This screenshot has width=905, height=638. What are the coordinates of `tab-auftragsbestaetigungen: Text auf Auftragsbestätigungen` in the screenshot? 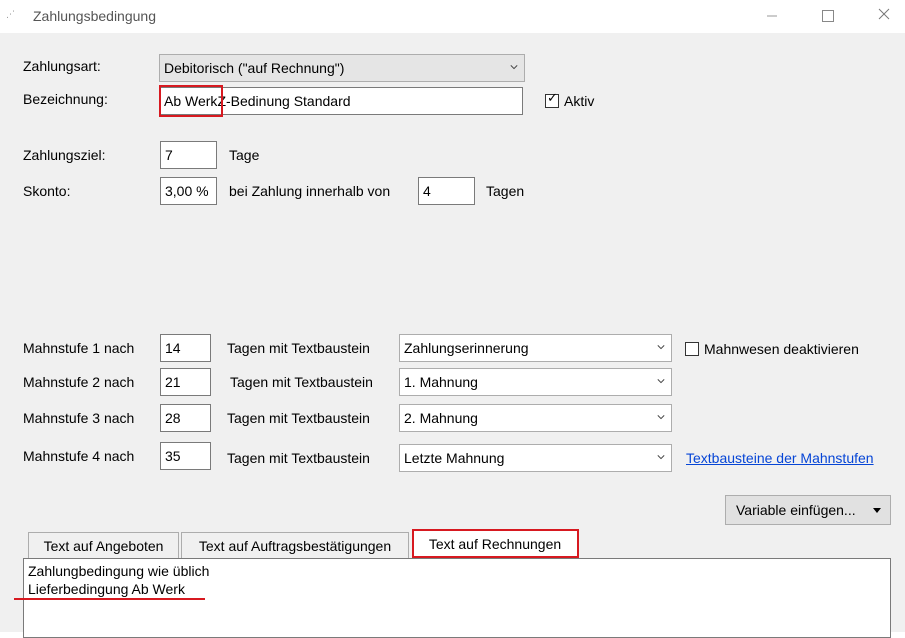 It's located at (295, 546).